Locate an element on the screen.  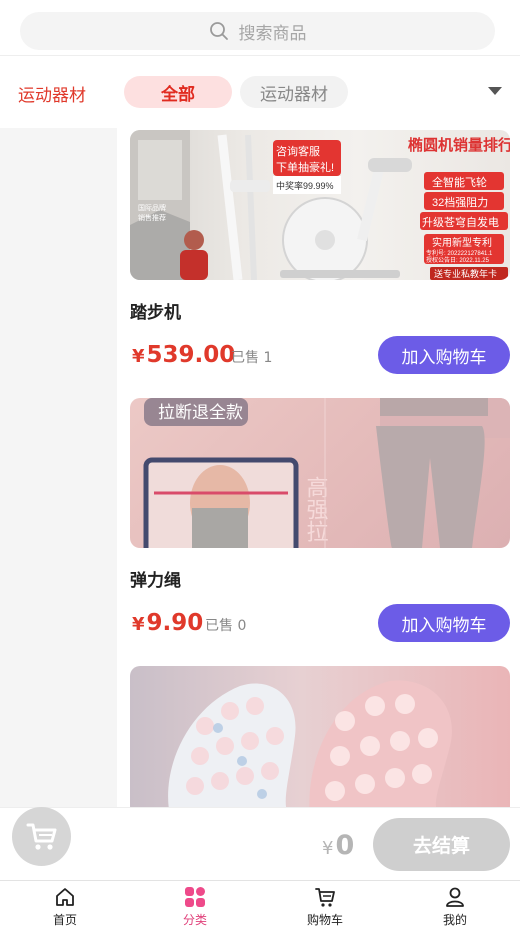
patent-number-text: 专利号: 202222127841.1 is located at coordinates (459, 253).